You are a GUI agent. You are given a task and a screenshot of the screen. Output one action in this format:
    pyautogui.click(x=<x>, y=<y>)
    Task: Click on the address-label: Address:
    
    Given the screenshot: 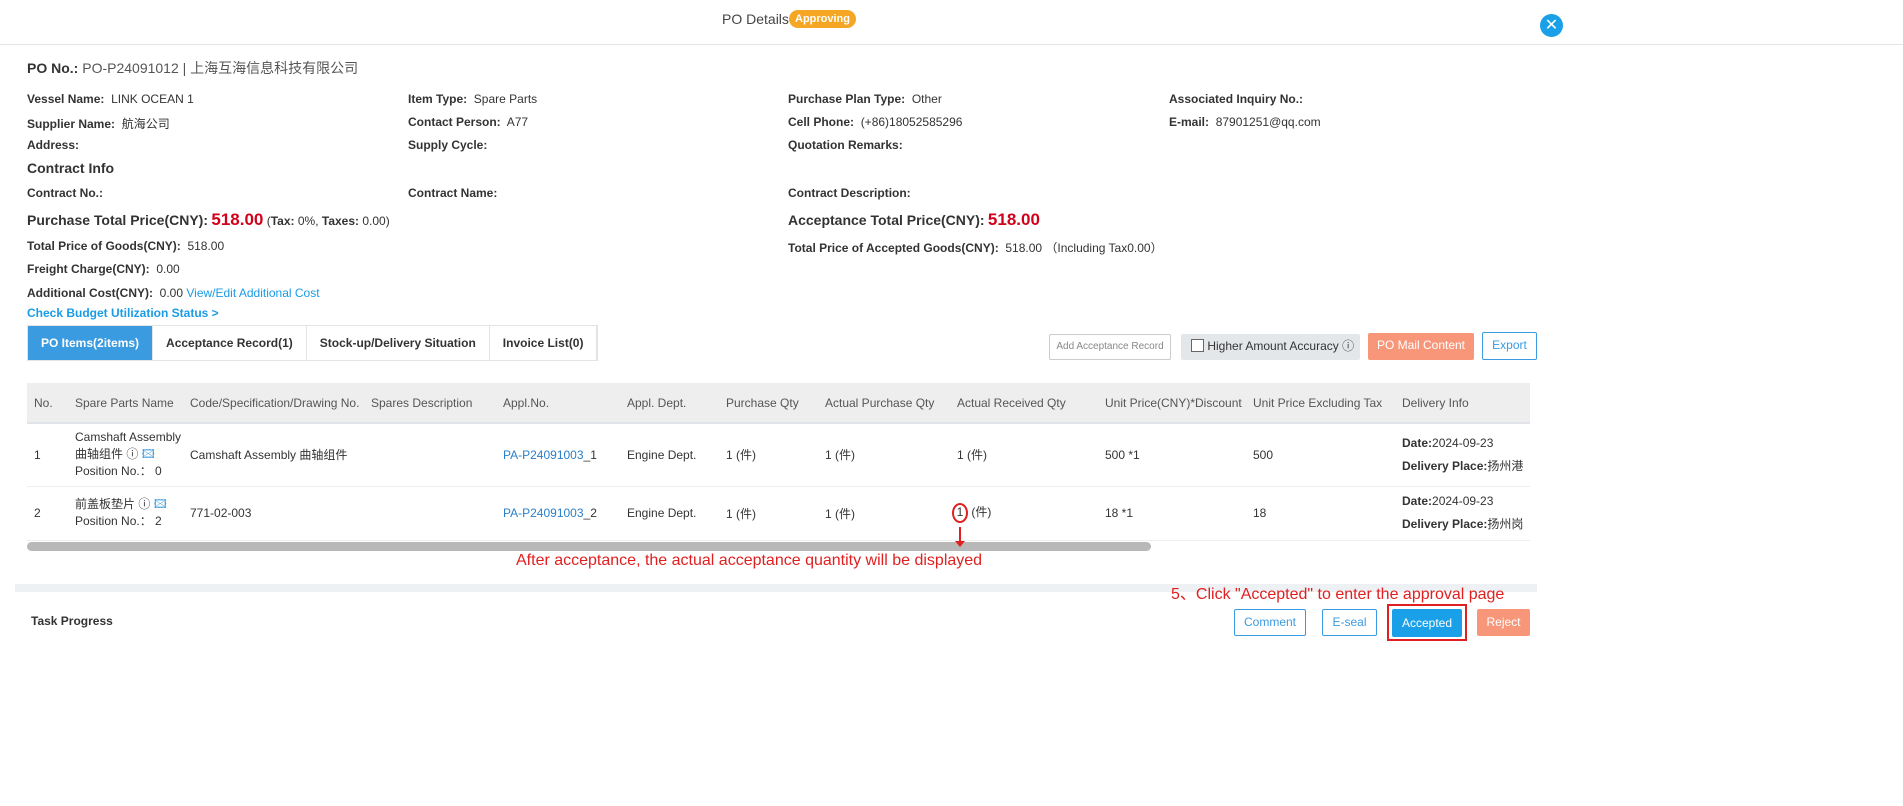 What is the action you would take?
    pyautogui.click(x=53, y=145)
    